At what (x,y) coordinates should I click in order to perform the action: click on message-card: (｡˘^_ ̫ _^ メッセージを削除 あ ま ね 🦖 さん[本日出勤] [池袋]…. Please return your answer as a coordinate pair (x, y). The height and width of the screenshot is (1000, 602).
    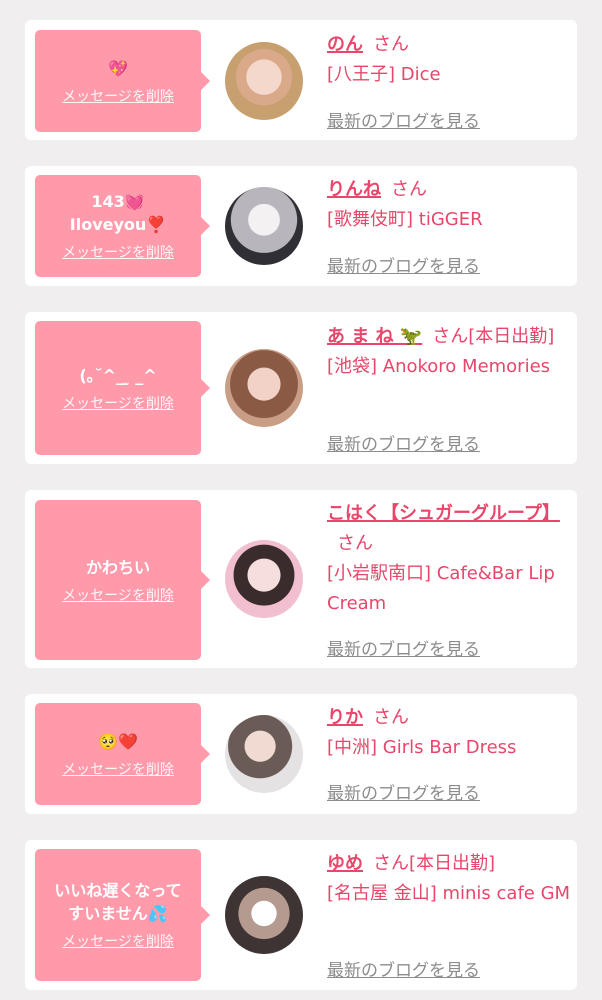
    Looking at the image, I should click on (301, 388).